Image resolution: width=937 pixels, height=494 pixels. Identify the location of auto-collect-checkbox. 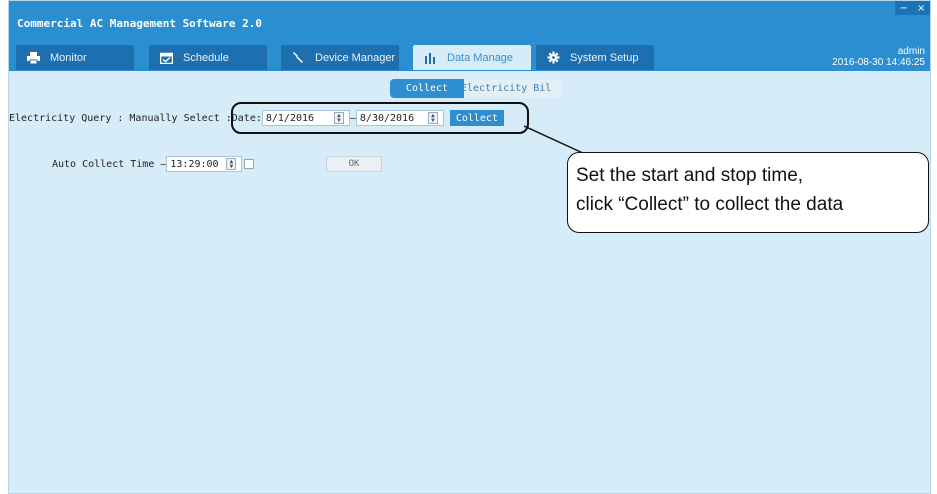
(249, 164).